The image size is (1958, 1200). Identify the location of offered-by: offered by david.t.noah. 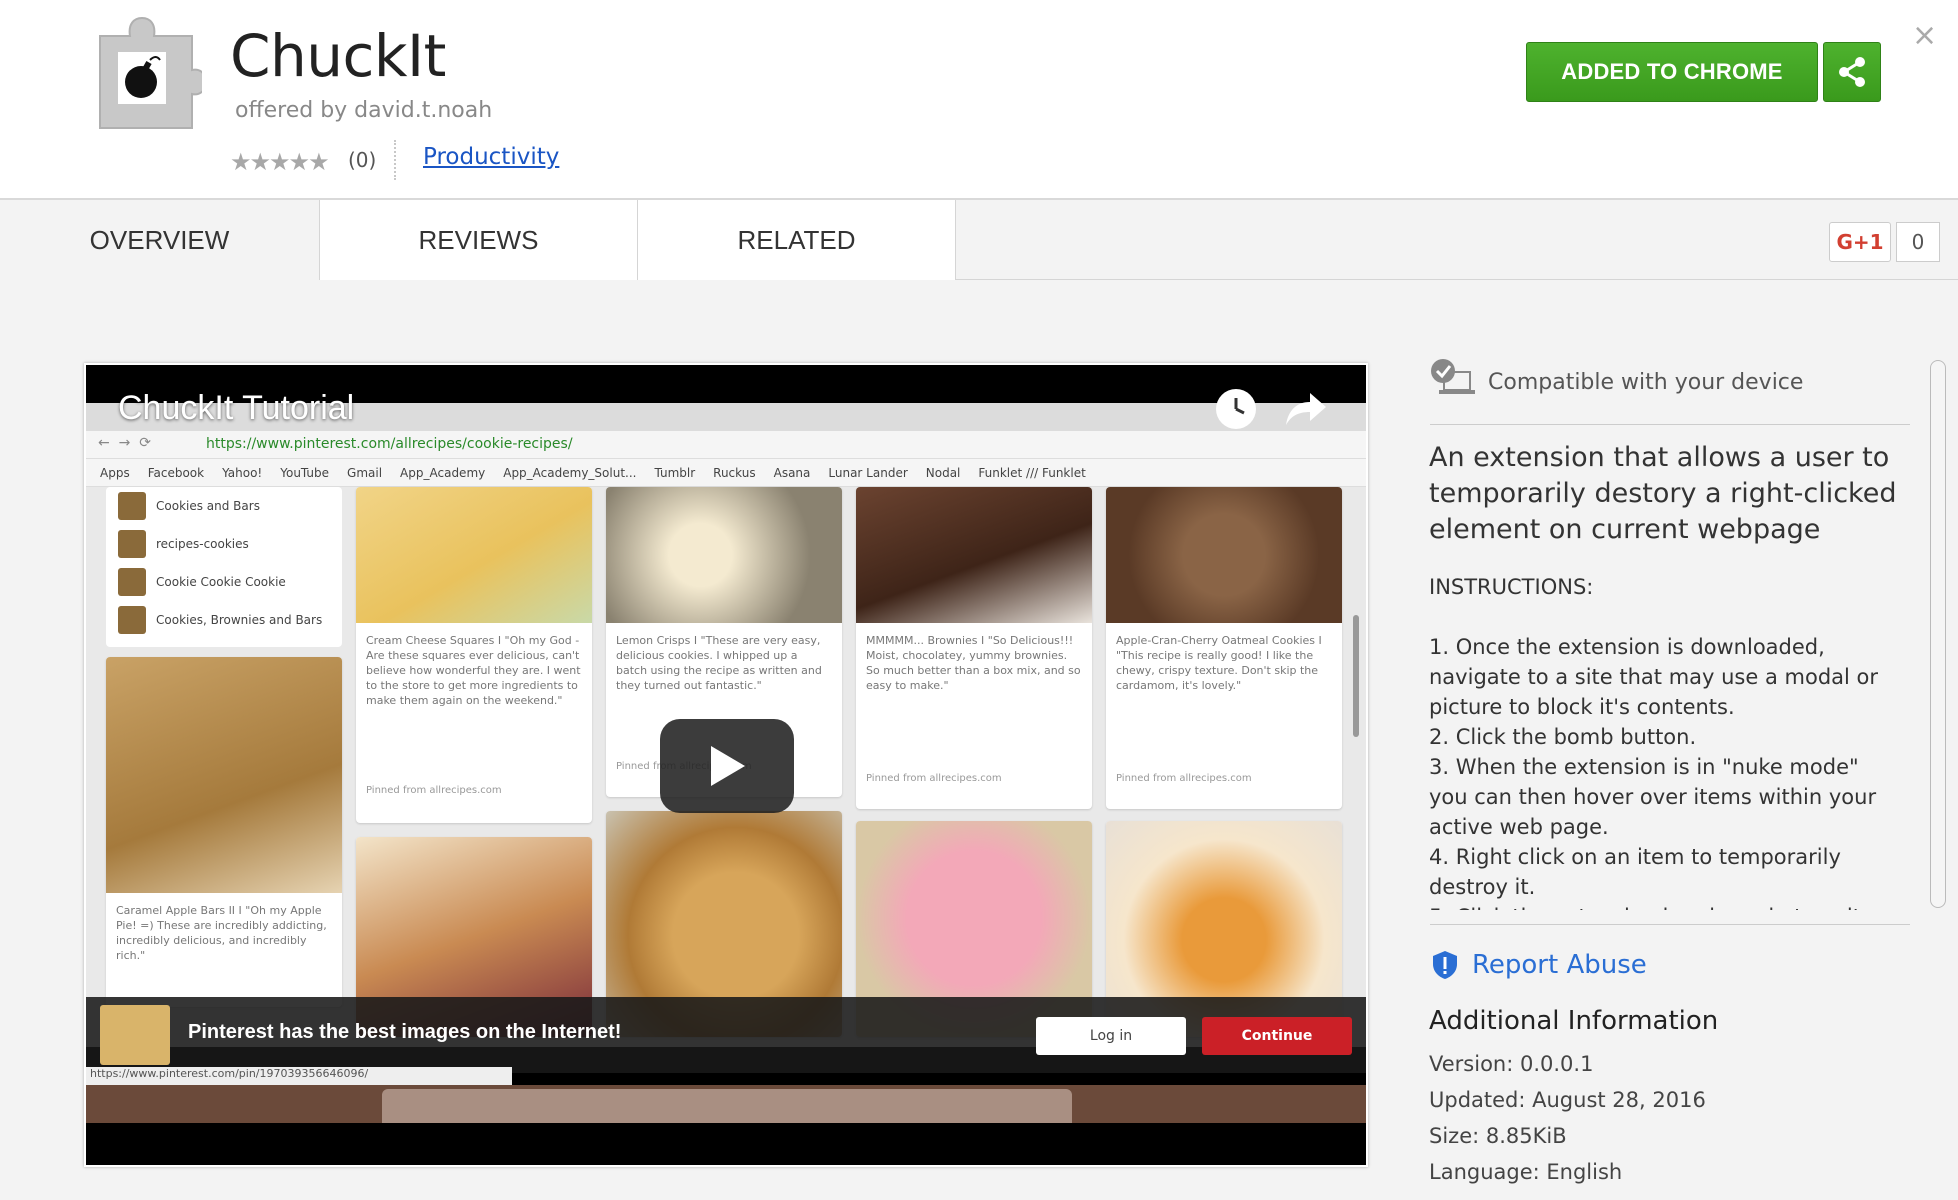
(364, 110).